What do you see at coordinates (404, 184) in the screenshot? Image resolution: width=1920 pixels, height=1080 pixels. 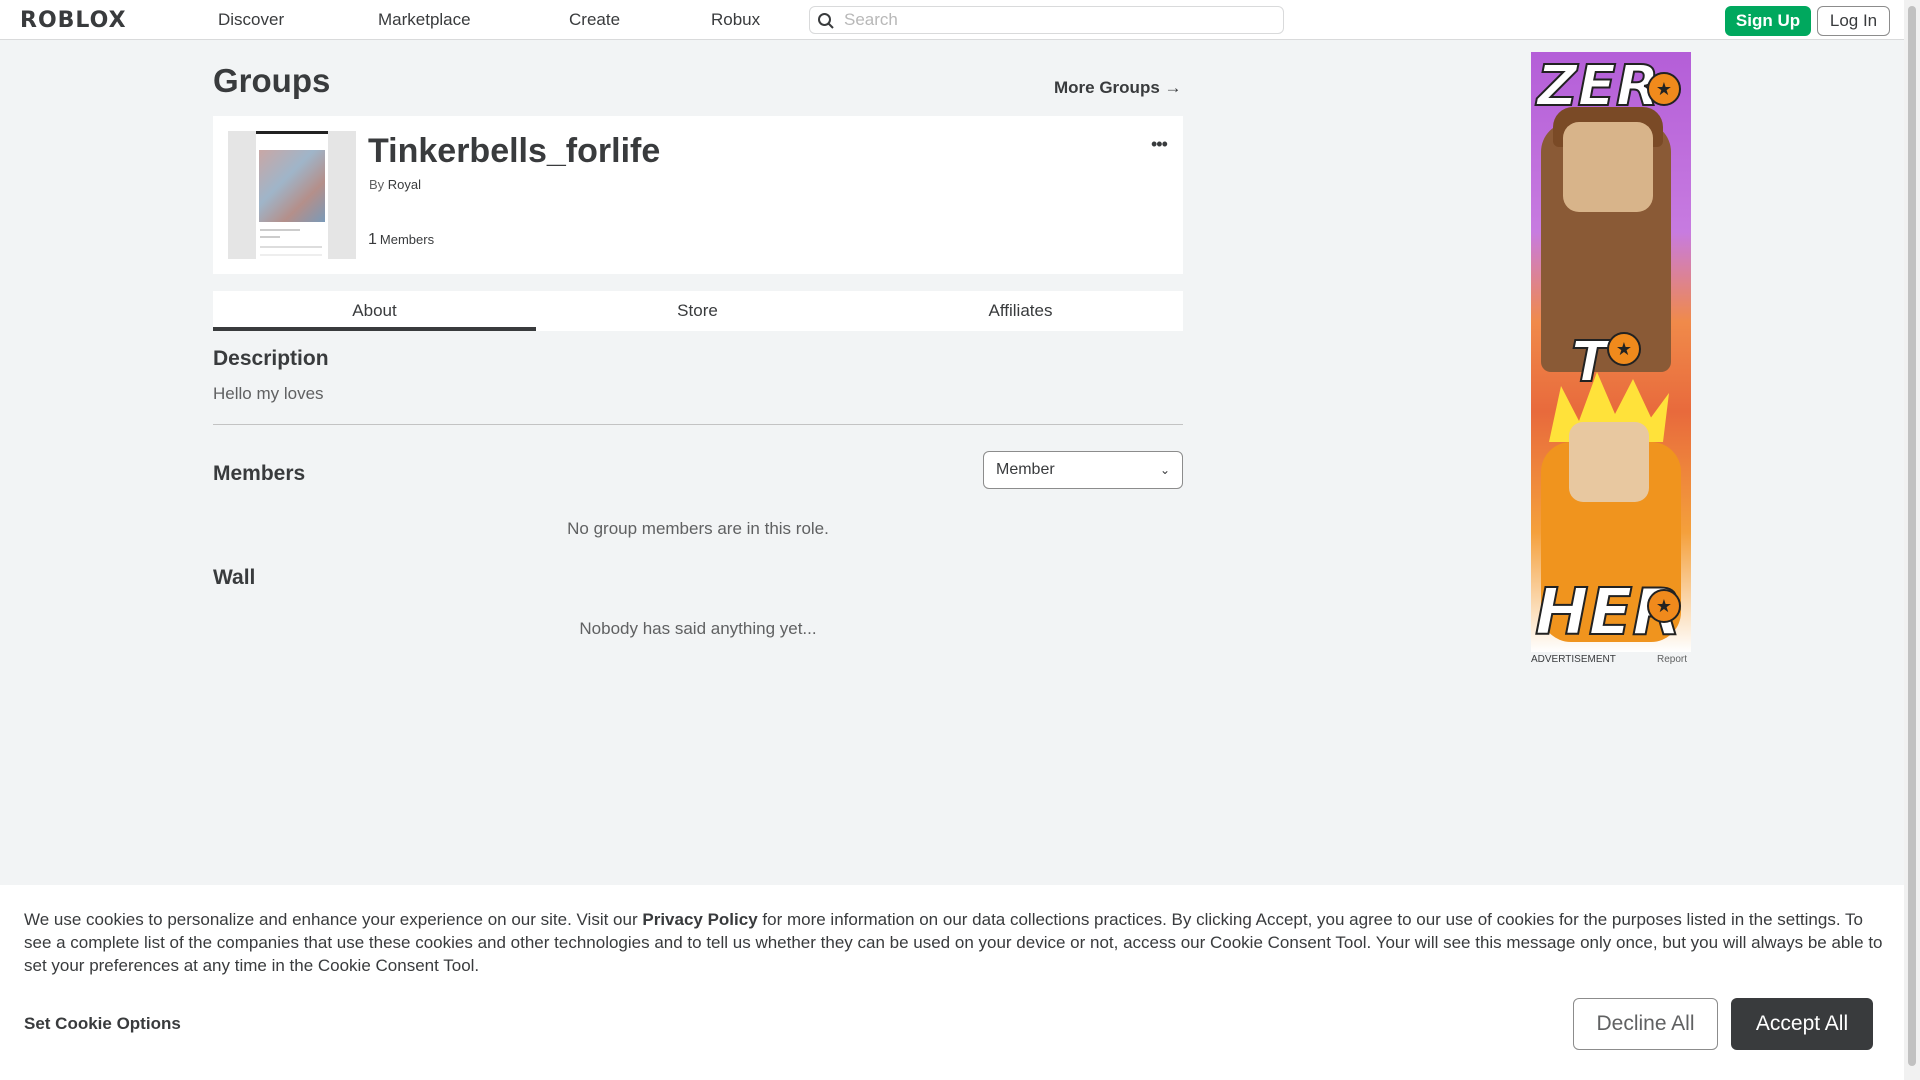 I see `group-owner-link: Royal` at bounding box center [404, 184].